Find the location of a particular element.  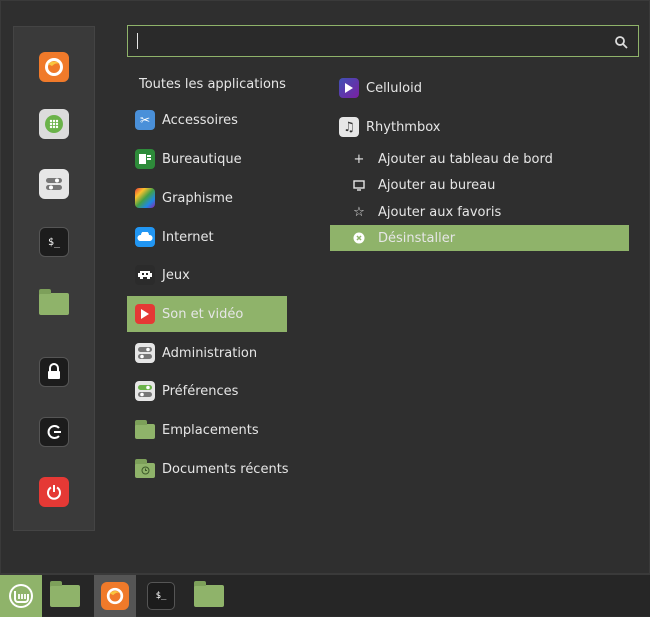

category-administration: Administration is located at coordinates (207, 353).